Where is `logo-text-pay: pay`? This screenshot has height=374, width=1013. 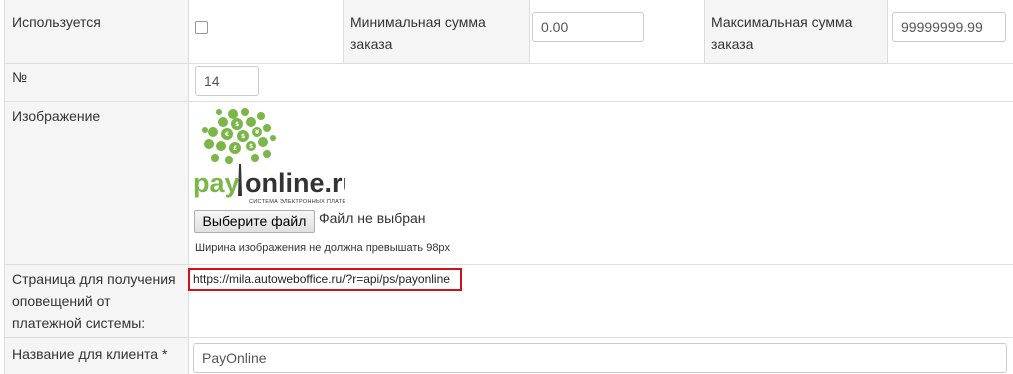 logo-text-pay: pay is located at coordinates (216, 183).